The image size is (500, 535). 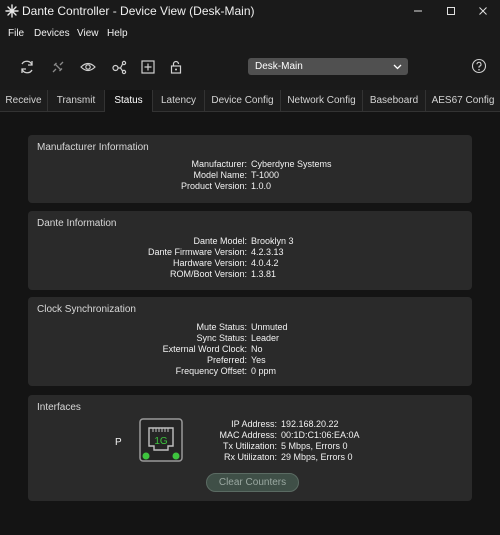 I want to click on menu-help: Help, so click(x=117, y=33).